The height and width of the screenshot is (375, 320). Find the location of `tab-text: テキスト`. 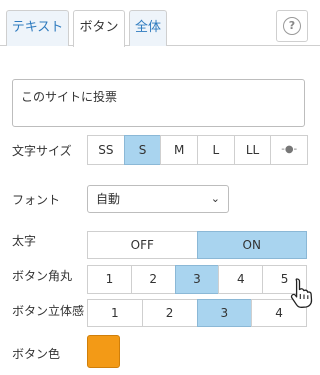

tab-text: テキスト is located at coordinates (37, 28).